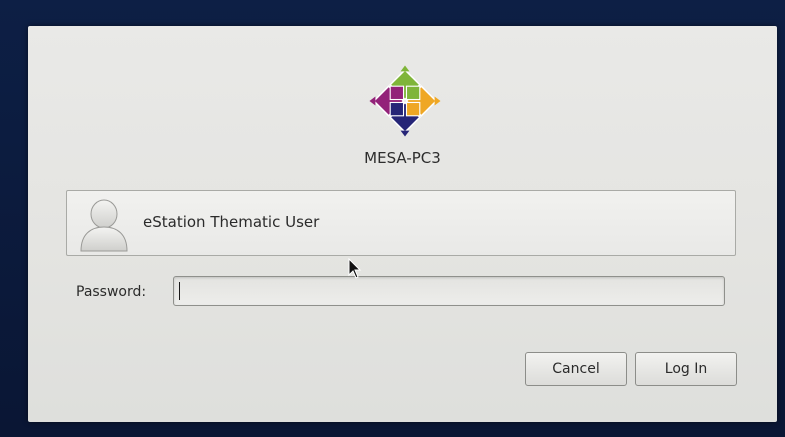 This screenshot has height=437, width=785. Describe the element at coordinates (111, 292) in the screenshot. I see `password-label: Password:` at that location.